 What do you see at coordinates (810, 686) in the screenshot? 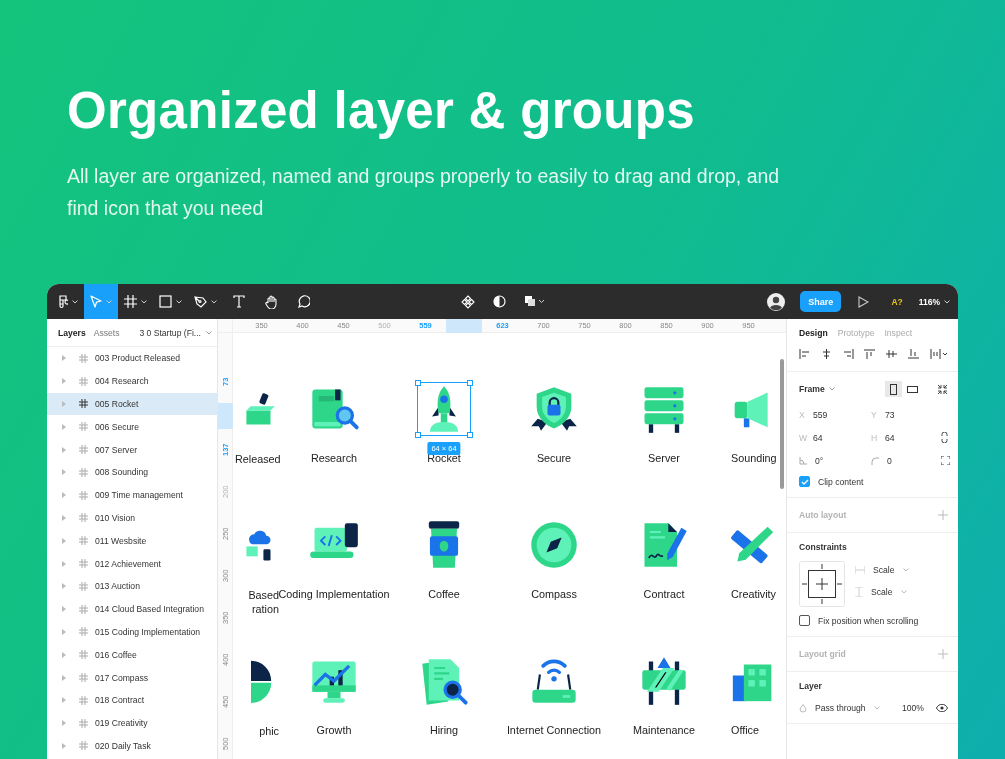
I see `section-title: Layer` at bounding box center [810, 686].